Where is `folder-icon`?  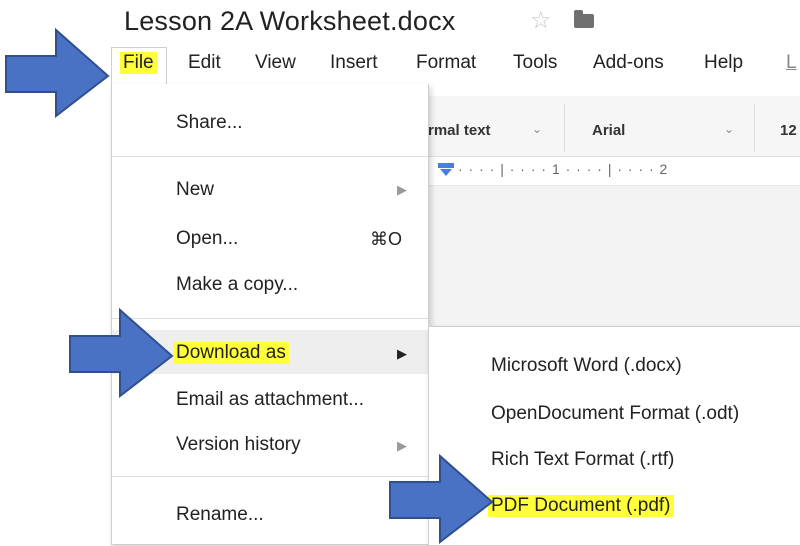 folder-icon is located at coordinates (584, 19).